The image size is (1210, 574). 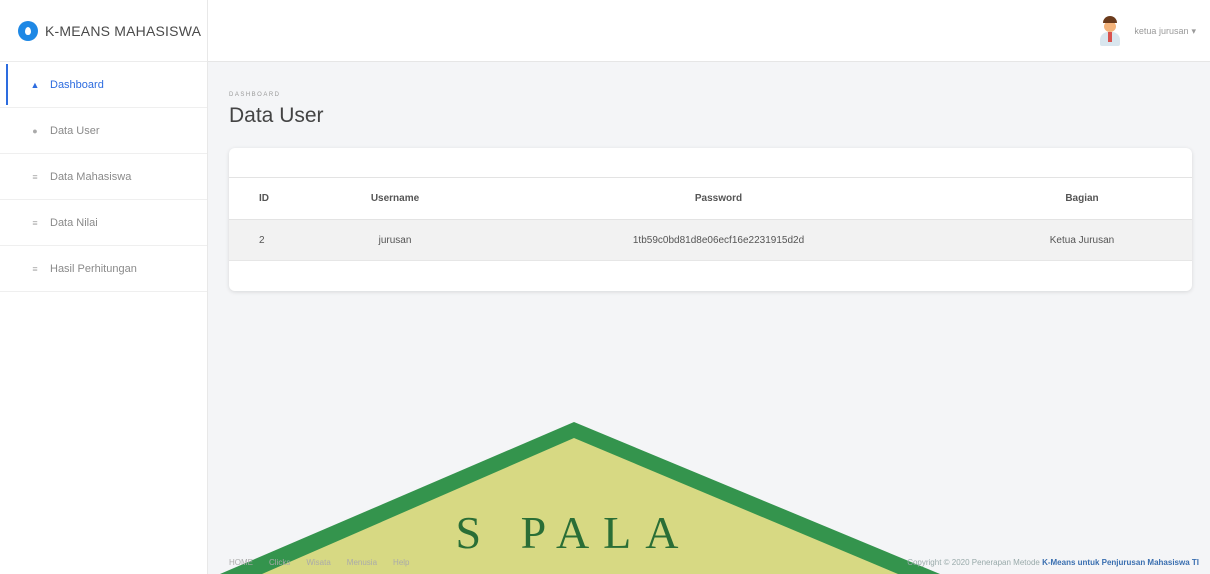 What do you see at coordinates (395, 240) in the screenshot?
I see `cell-username: jurusan` at bounding box center [395, 240].